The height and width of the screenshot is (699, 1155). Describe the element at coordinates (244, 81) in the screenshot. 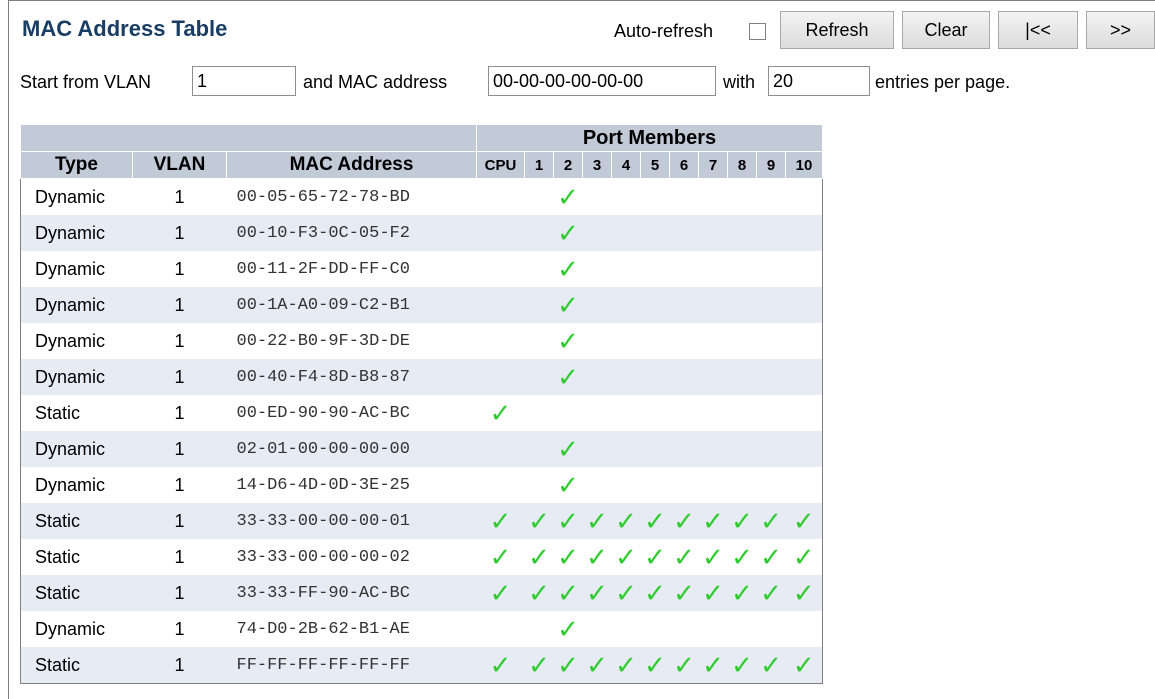

I see `start-vlan-input: 1` at that location.